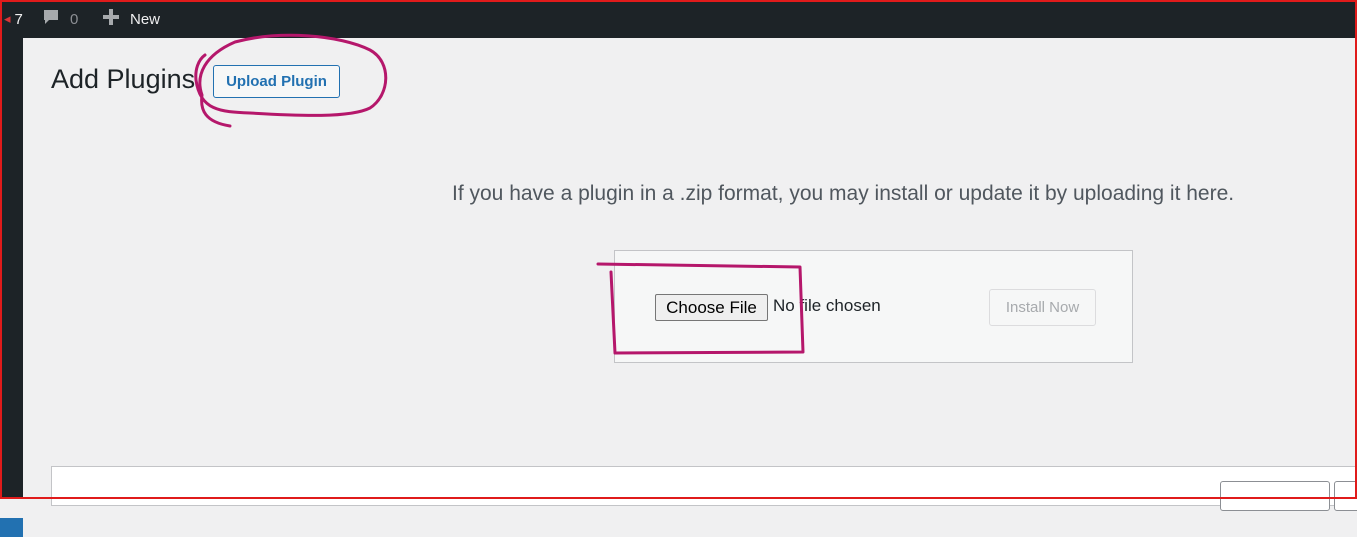 The image size is (1357, 537). What do you see at coordinates (111, 19) in the screenshot?
I see `plus-icon` at bounding box center [111, 19].